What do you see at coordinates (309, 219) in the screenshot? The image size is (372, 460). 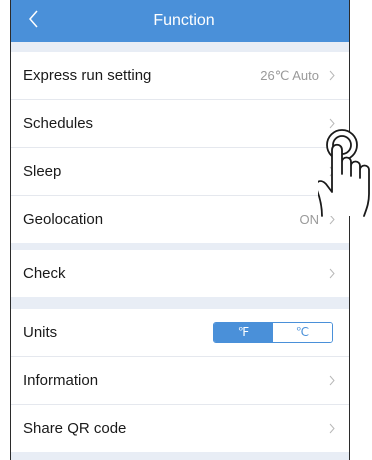 I see `row-value: ON` at bounding box center [309, 219].